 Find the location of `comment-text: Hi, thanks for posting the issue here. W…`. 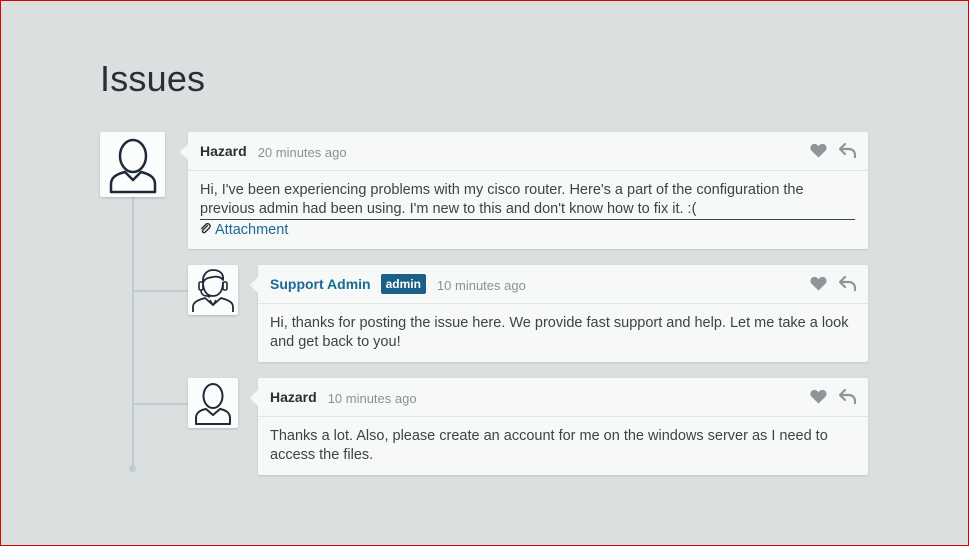

comment-text: Hi, thanks for posting the issue here. W… is located at coordinates (559, 332).